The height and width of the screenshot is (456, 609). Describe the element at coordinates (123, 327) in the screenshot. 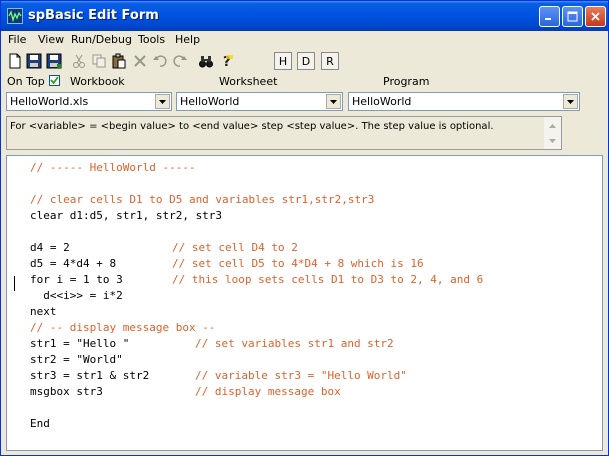

I see `code-line-11: // -- display message box --` at that location.